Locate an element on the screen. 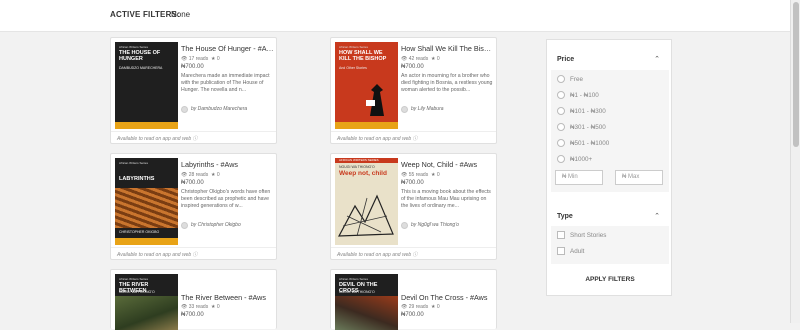  apply-filters-button: APPLY FILTERS is located at coordinates (610, 279).